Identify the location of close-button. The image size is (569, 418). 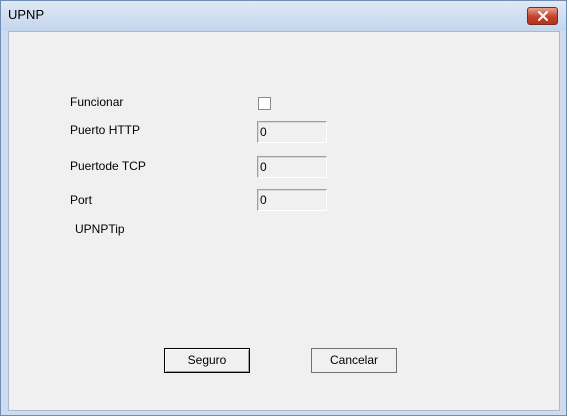
(542, 16).